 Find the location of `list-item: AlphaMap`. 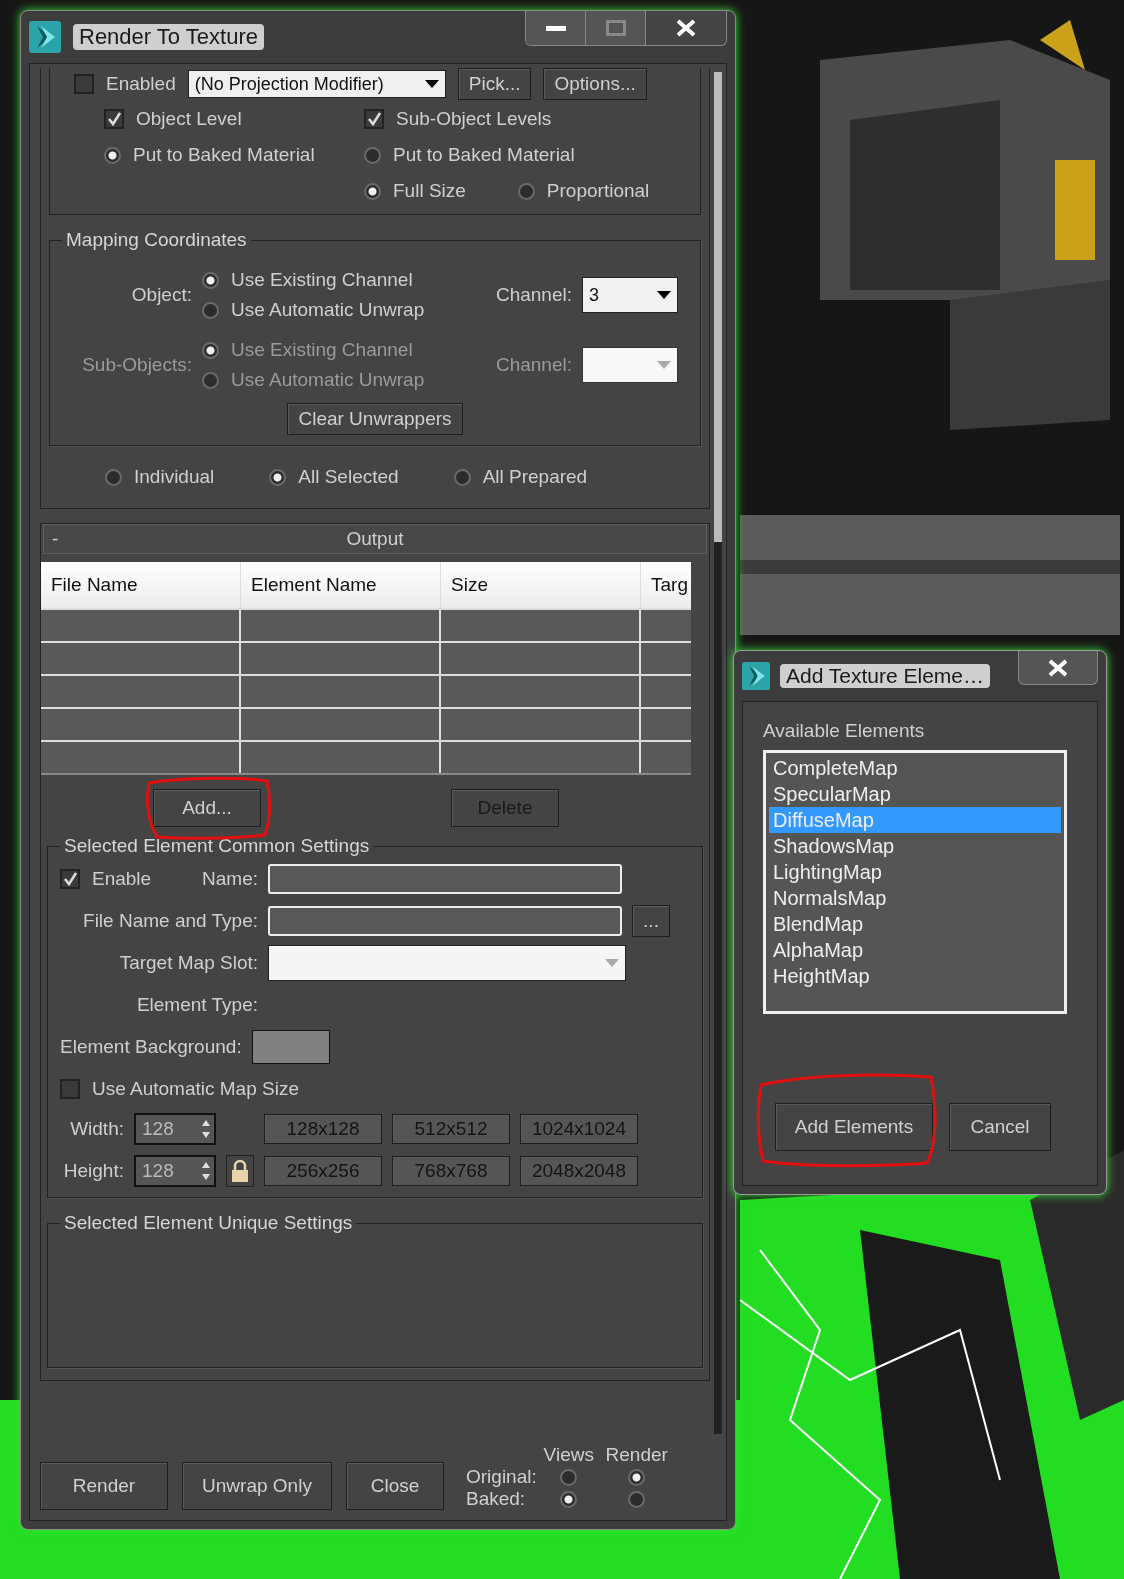

list-item: AlphaMap is located at coordinates (915, 950).